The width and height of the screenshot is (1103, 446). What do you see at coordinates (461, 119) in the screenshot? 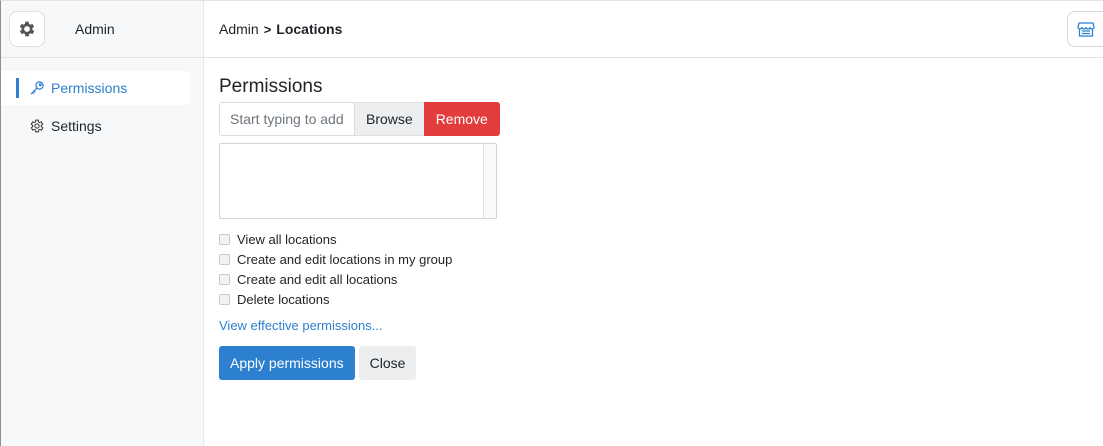
I see `remove-button: Remove` at bounding box center [461, 119].